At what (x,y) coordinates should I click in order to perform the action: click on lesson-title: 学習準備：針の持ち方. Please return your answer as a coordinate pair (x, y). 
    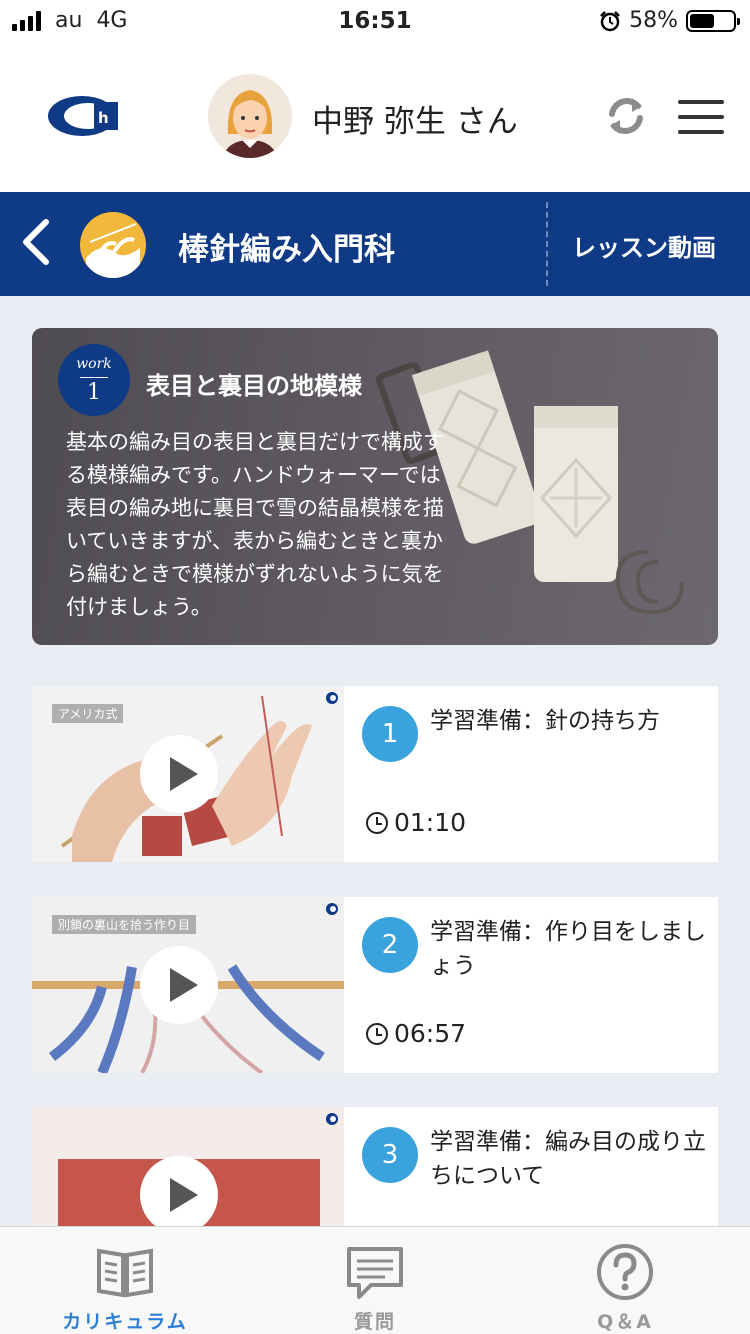
    Looking at the image, I should click on (568, 721).